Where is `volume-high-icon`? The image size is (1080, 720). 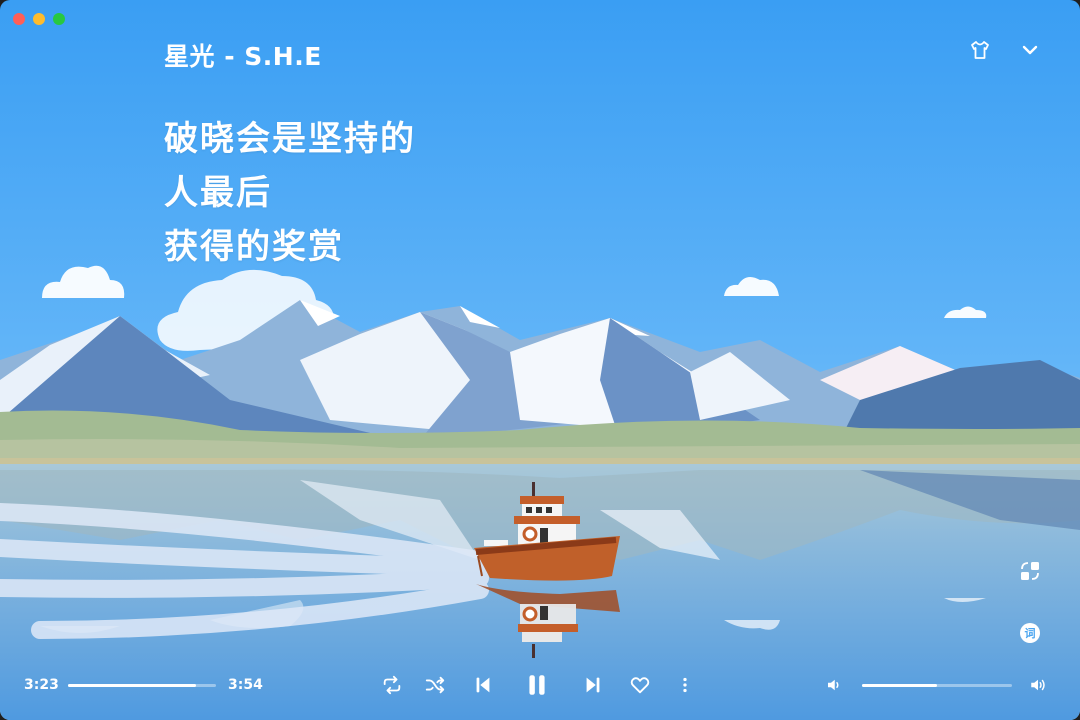 volume-high-icon is located at coordinates (1038, 685).